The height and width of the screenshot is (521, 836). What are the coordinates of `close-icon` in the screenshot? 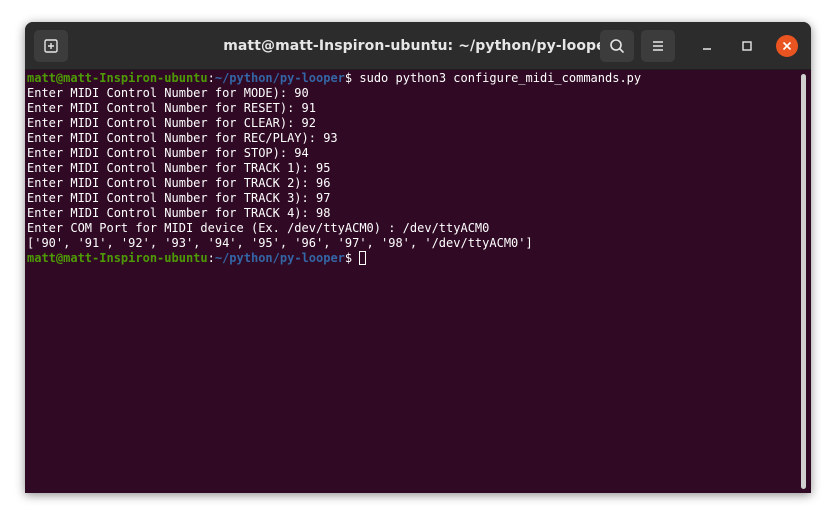 It's located at (787, 46).